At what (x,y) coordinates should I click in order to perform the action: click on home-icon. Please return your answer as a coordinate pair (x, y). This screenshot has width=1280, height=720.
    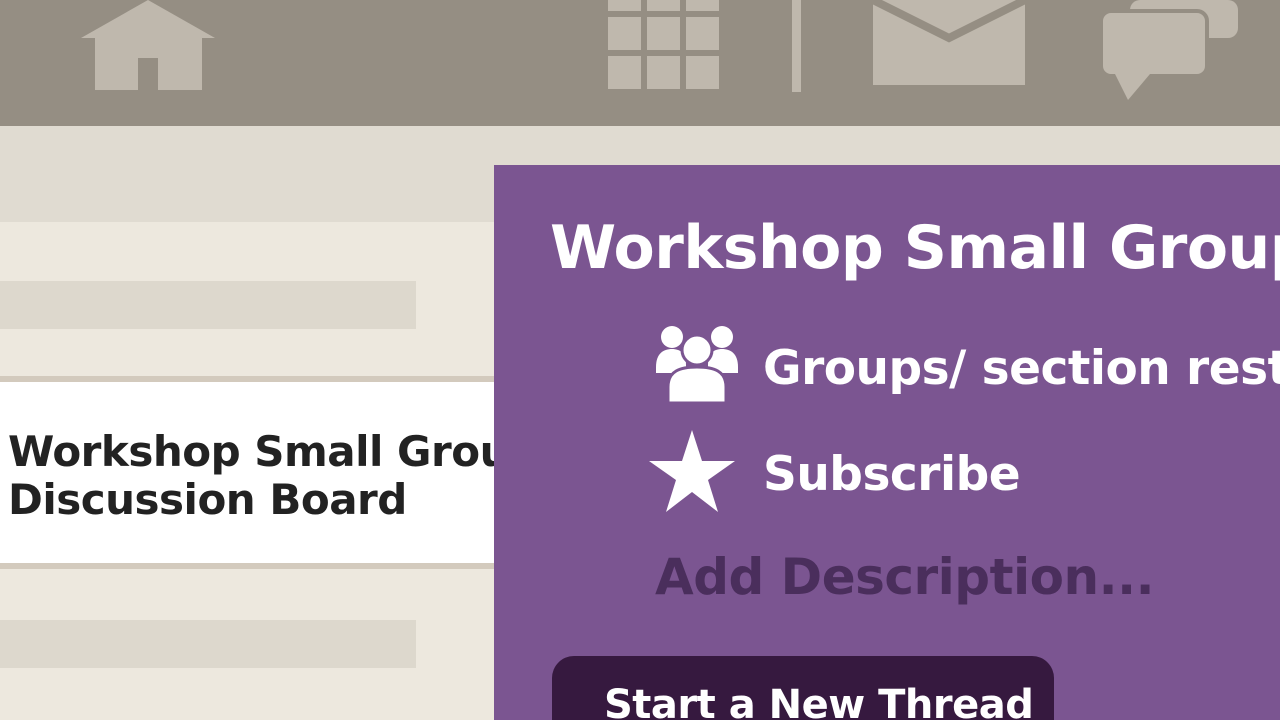
    Looking at the image, I should click on (148, 45).